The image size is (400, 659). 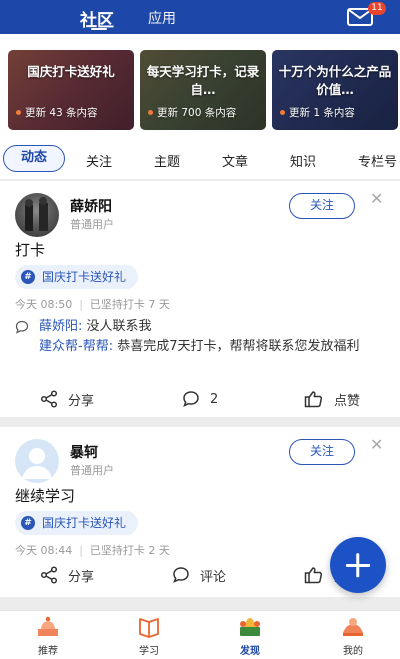 I want to click on comment-text: 没人联系我, so click(x=117, y=326).